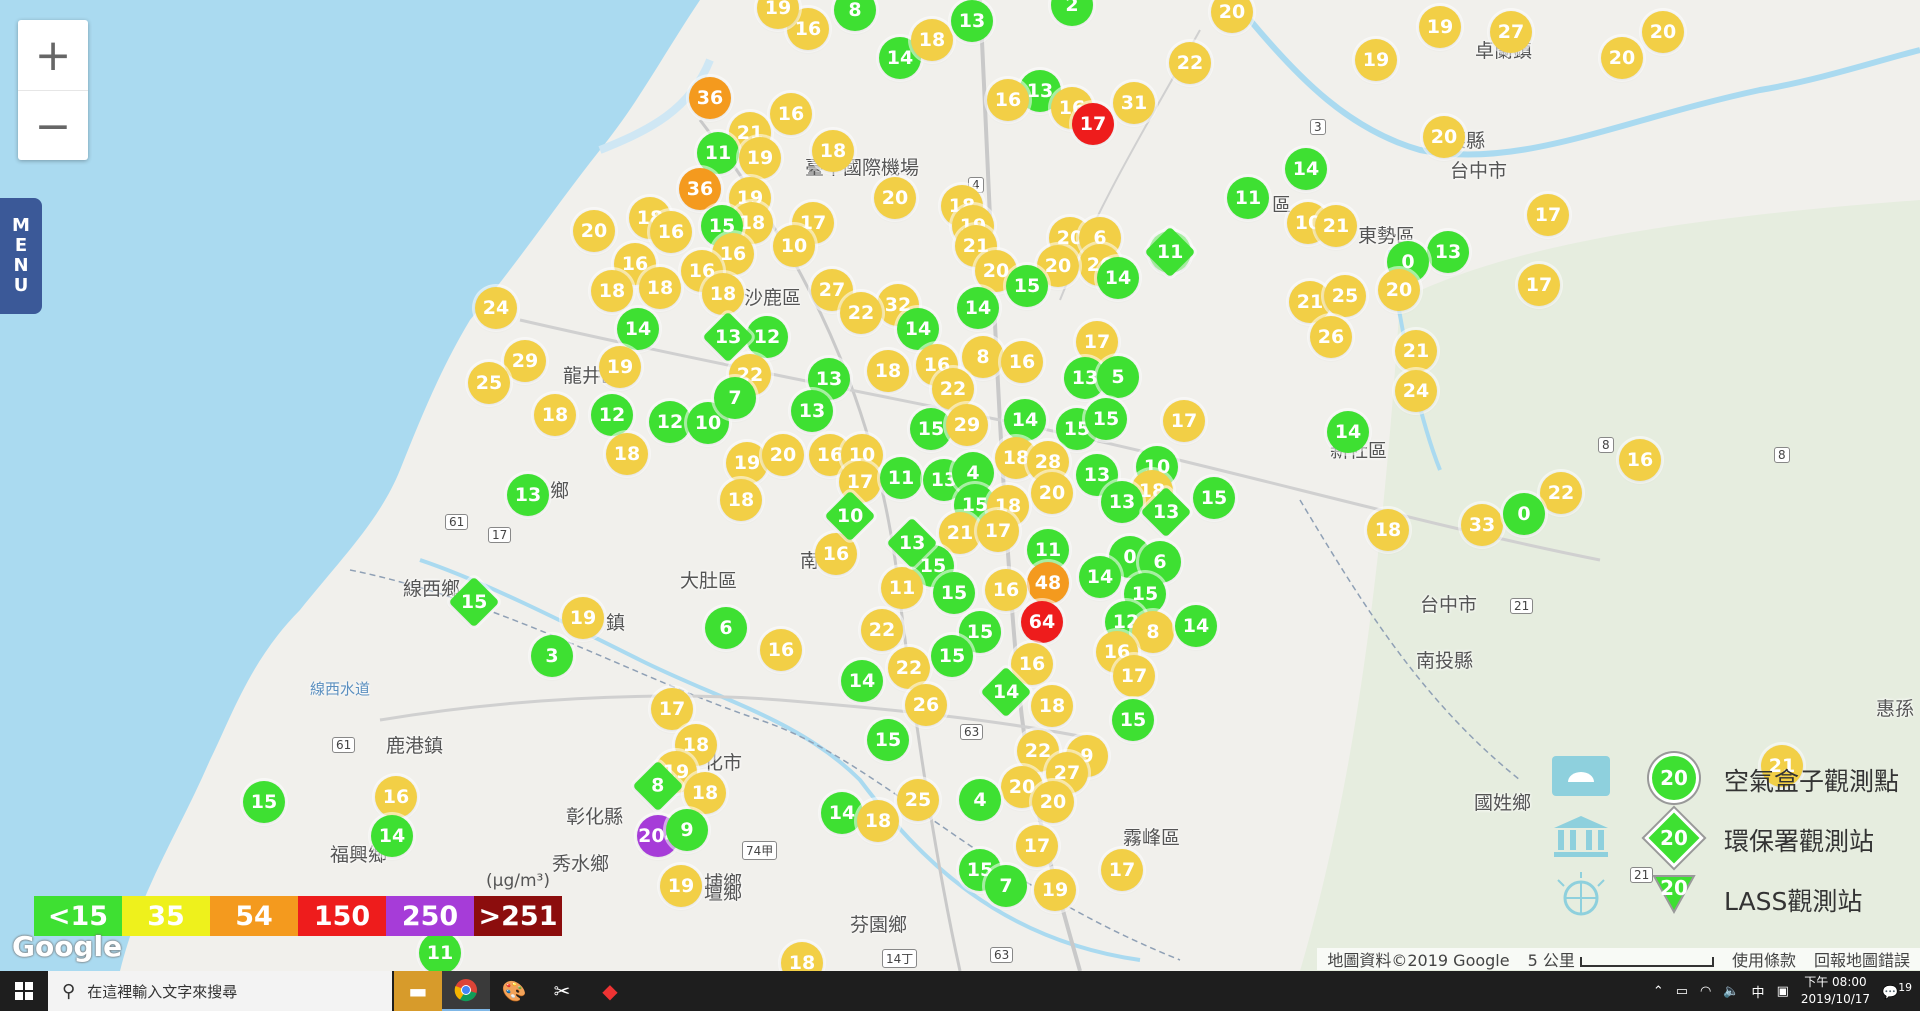  Describe the element at coordinates (1758, 991) in the screenshot. I see `ime-indicator: 中` at that location.